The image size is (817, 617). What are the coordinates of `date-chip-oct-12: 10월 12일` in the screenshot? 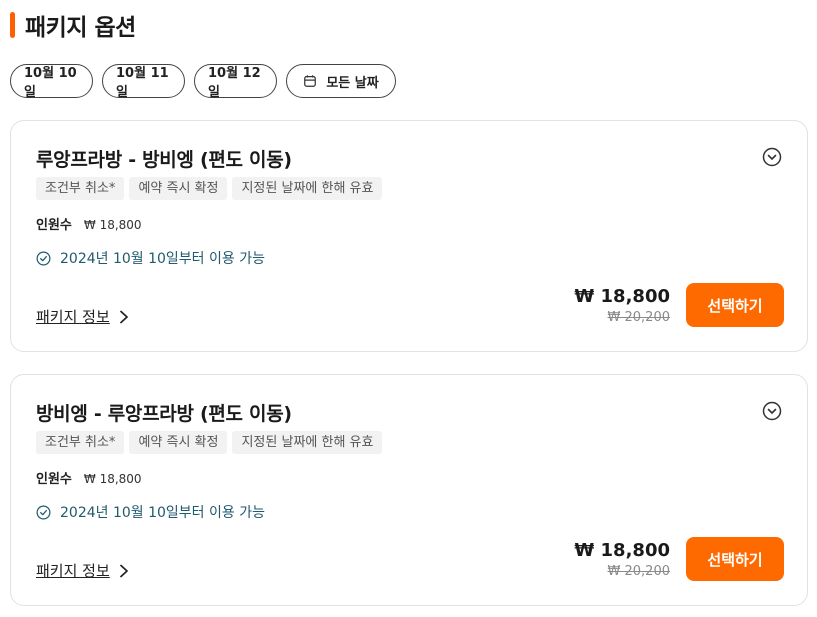 It's located at (235, 82).